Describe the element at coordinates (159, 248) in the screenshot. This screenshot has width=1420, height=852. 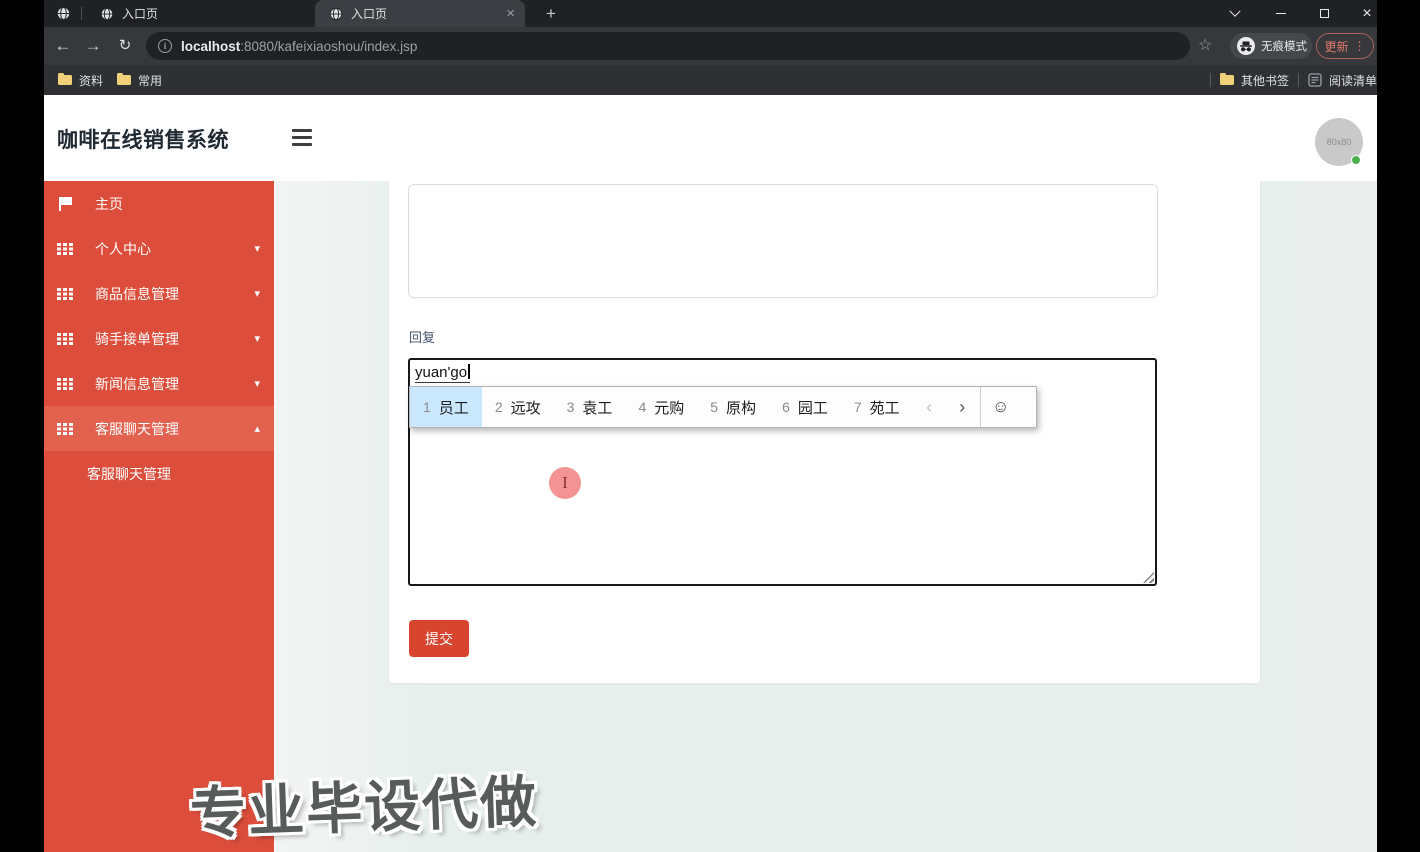
I see `sidebar-item-personal-center: 个人中心 ▾` at that location.